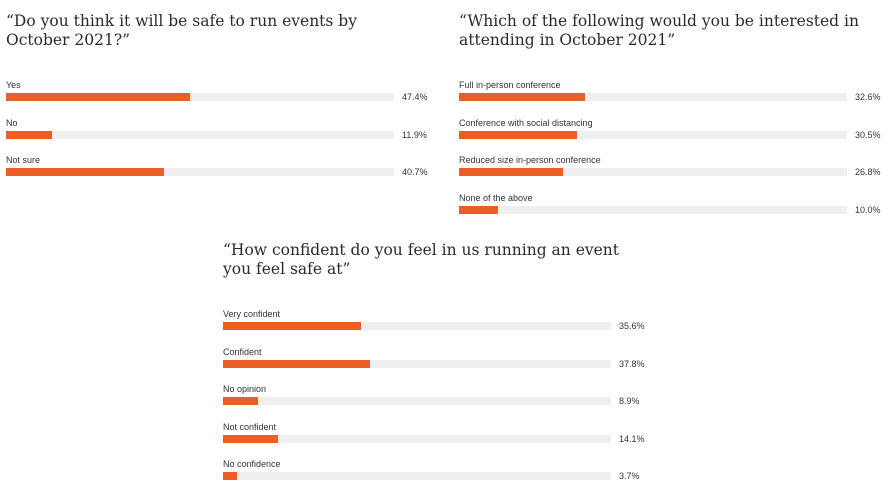  What do you see at coordinates (632, 363) in the screenshot?
I see `bar-value-label: 37.8%` at bounding box center [632, 363].